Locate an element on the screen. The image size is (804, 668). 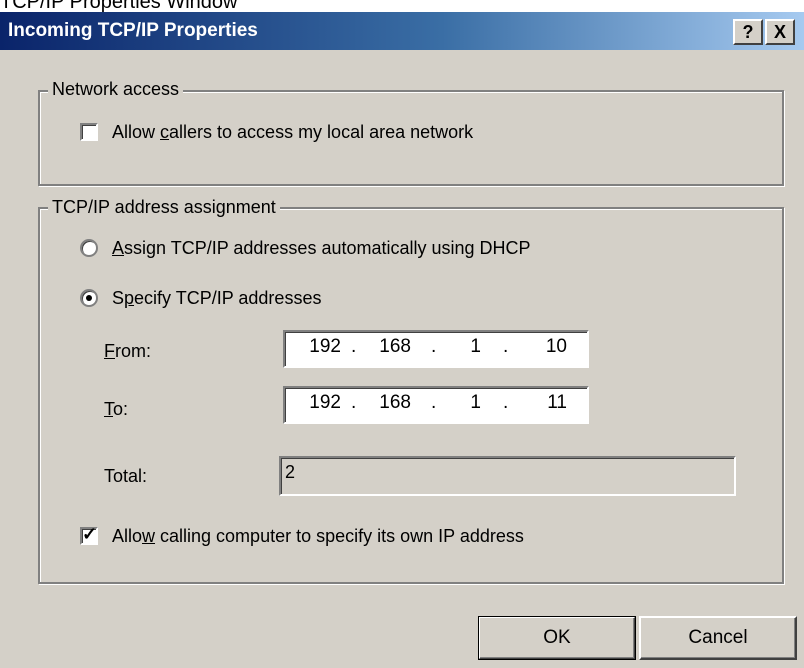
network-access-legend: Network access is located at coordinates (116, 89).